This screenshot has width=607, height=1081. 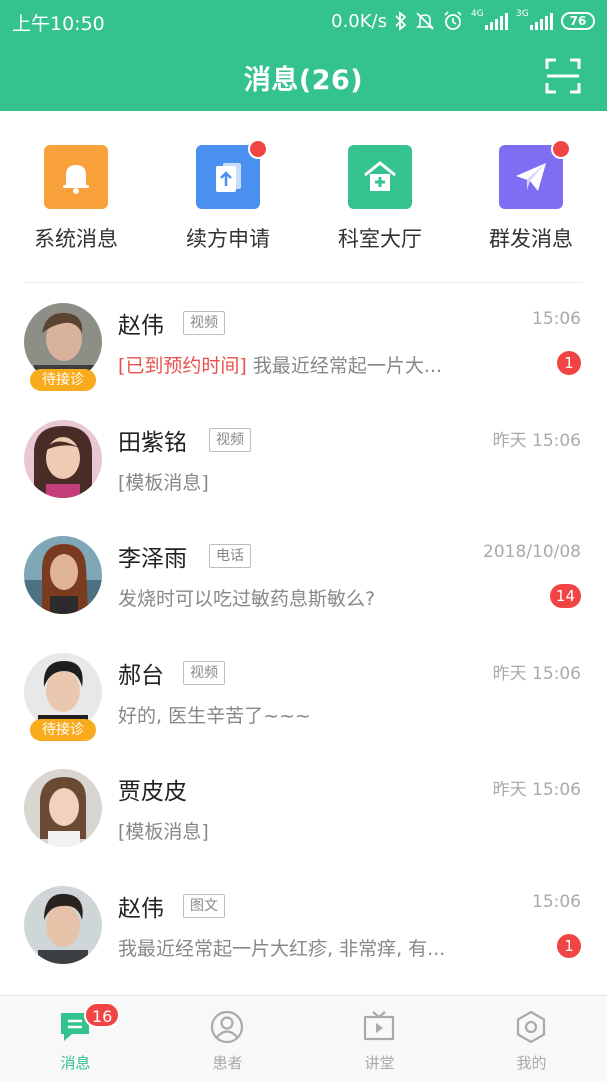 I want to click on bell-icon, so click(x=76, y=179).